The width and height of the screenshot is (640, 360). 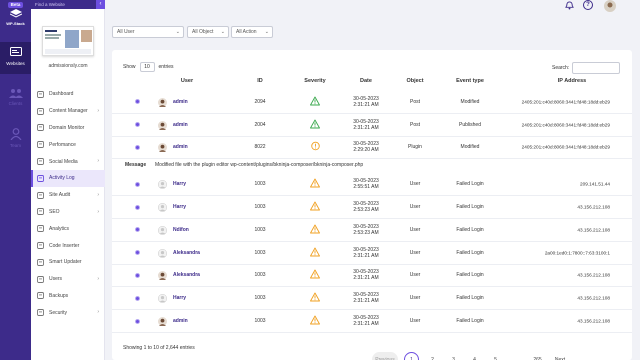 I want to click on next-page-button: Next, so click(x=560, y=356).